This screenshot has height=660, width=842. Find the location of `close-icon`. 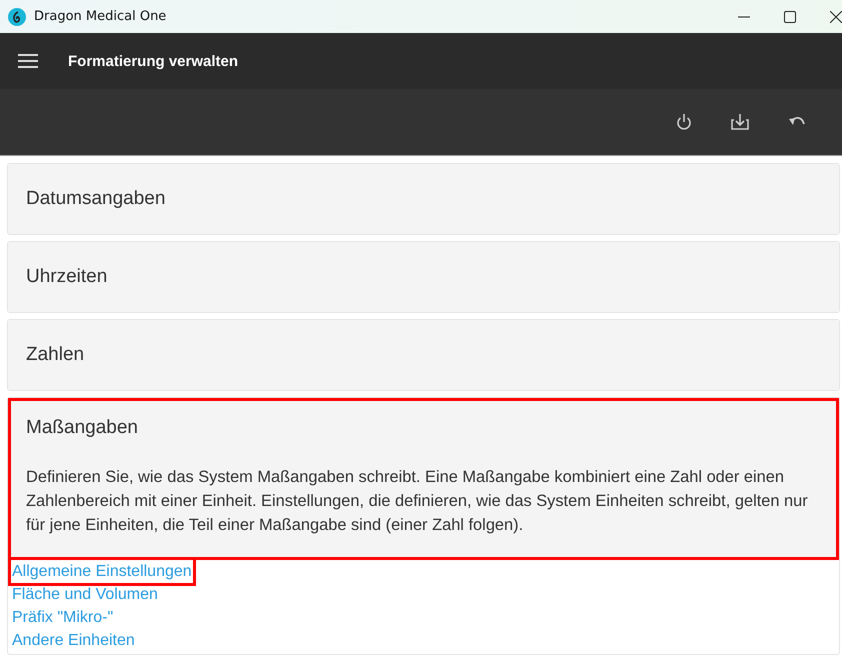

close-icon is located at coordinates (836, 16).